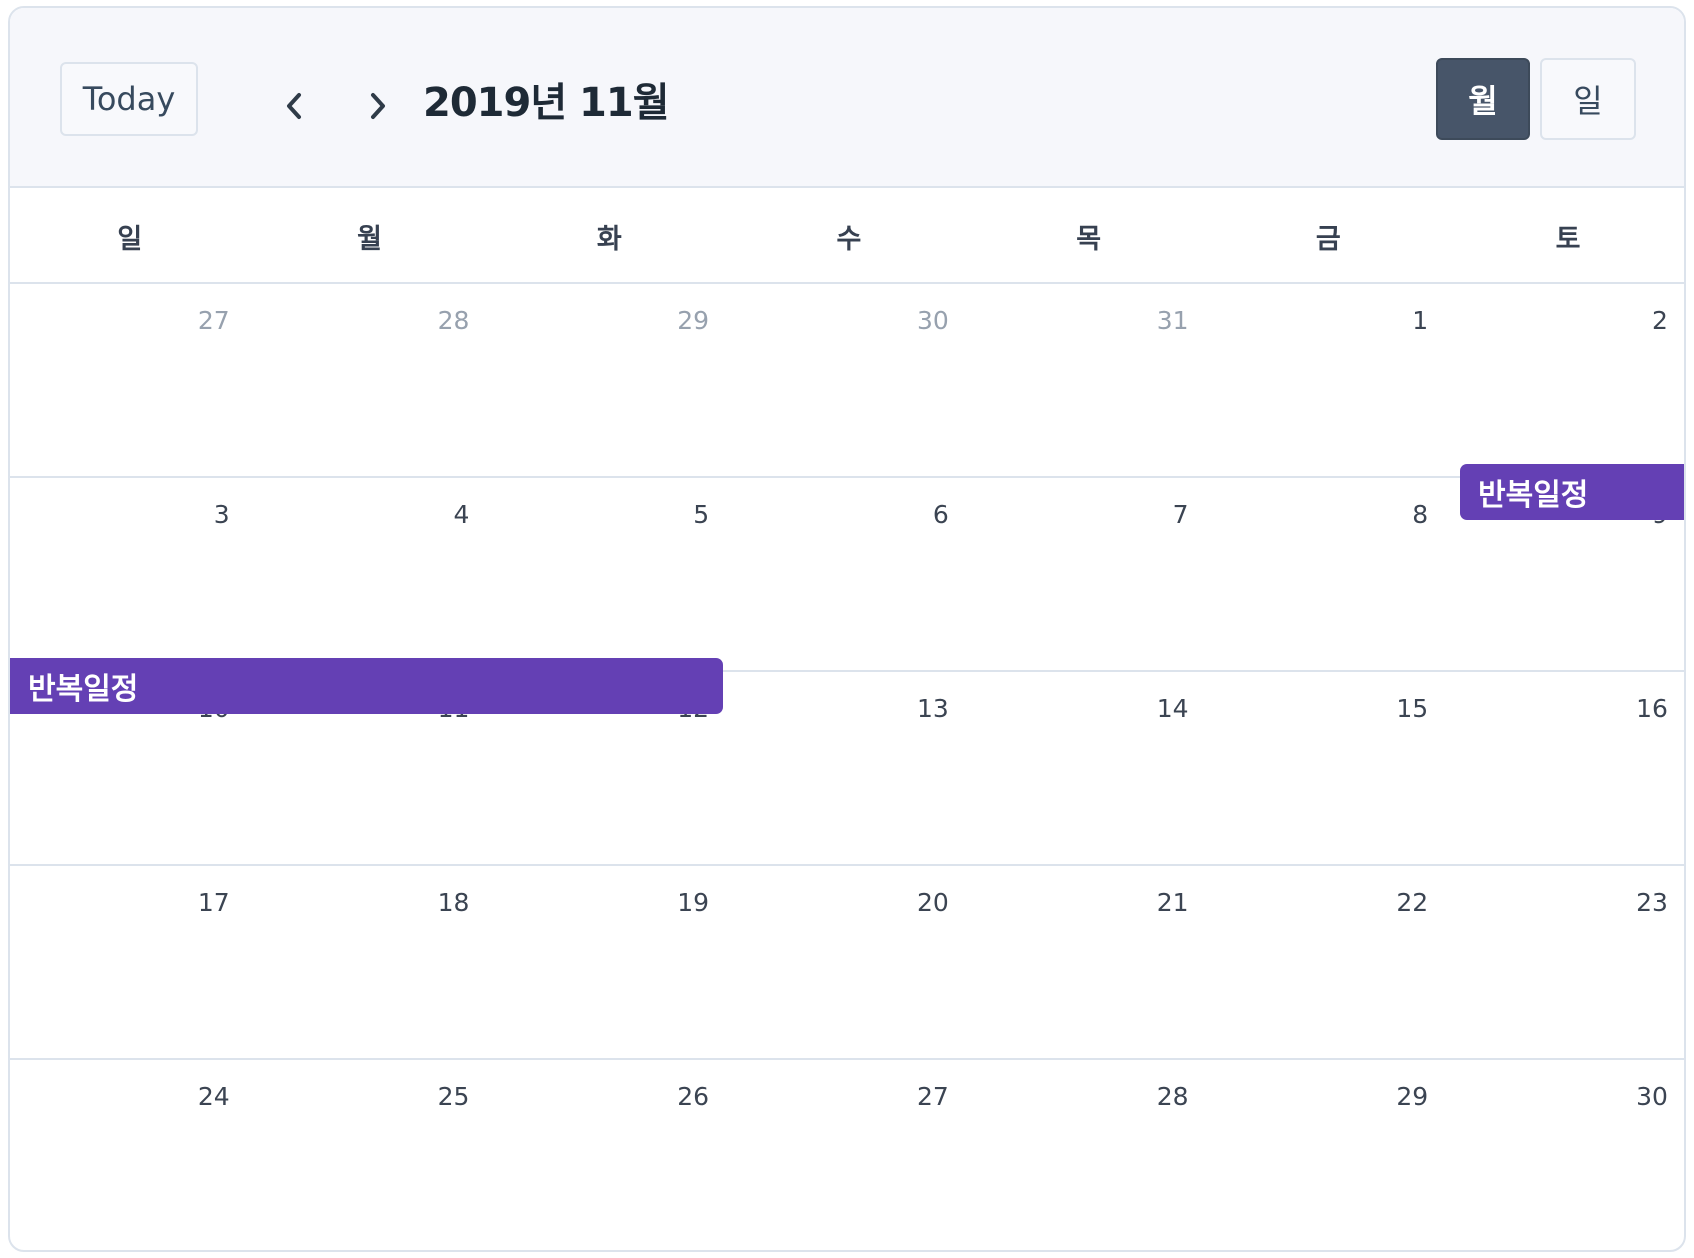 This screenshot has width=1694, height=1258. Describe the element at coordinates (1328, 902) in the screenshot. I see `day-number: 22` at that location.